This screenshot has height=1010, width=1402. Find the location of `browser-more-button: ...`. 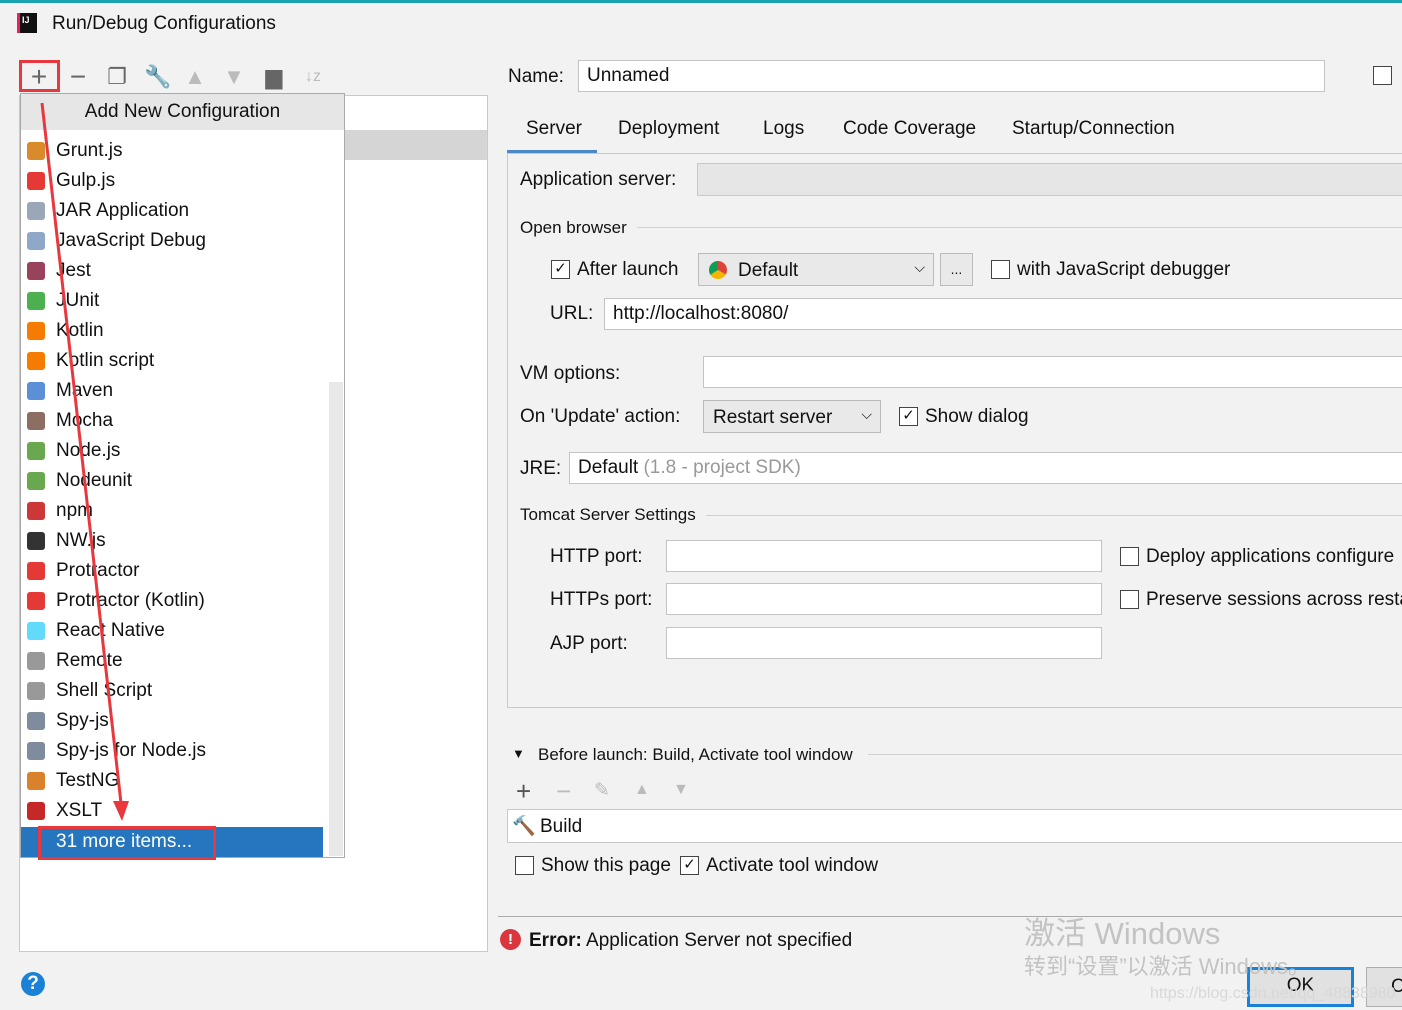

browser-more-button: ... is located at coordinates (956, 269).